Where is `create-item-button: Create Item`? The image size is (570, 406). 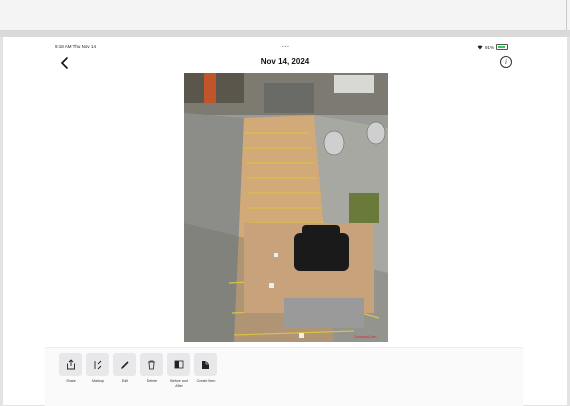
create-item-button: Create Item is located at coordinates (206, 368).